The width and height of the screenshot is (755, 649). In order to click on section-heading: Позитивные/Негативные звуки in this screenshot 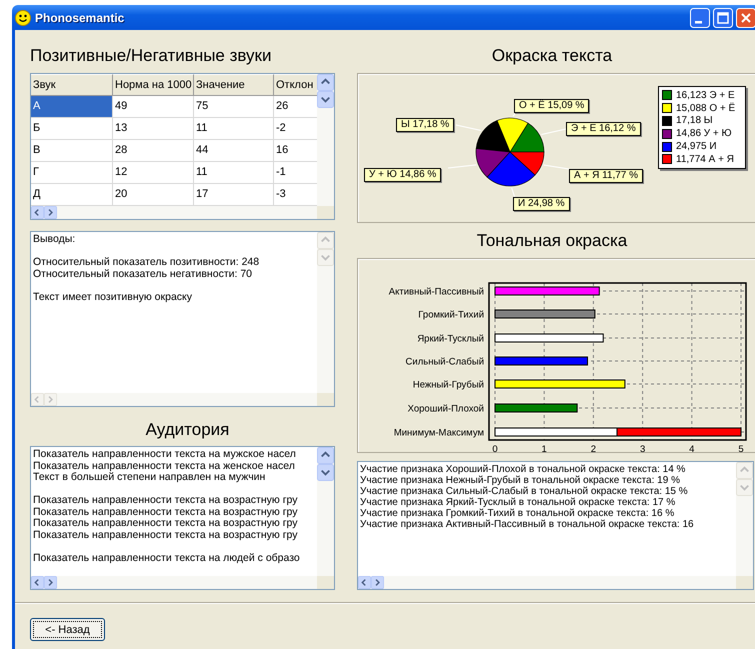, I will do `click(151, 56)`.